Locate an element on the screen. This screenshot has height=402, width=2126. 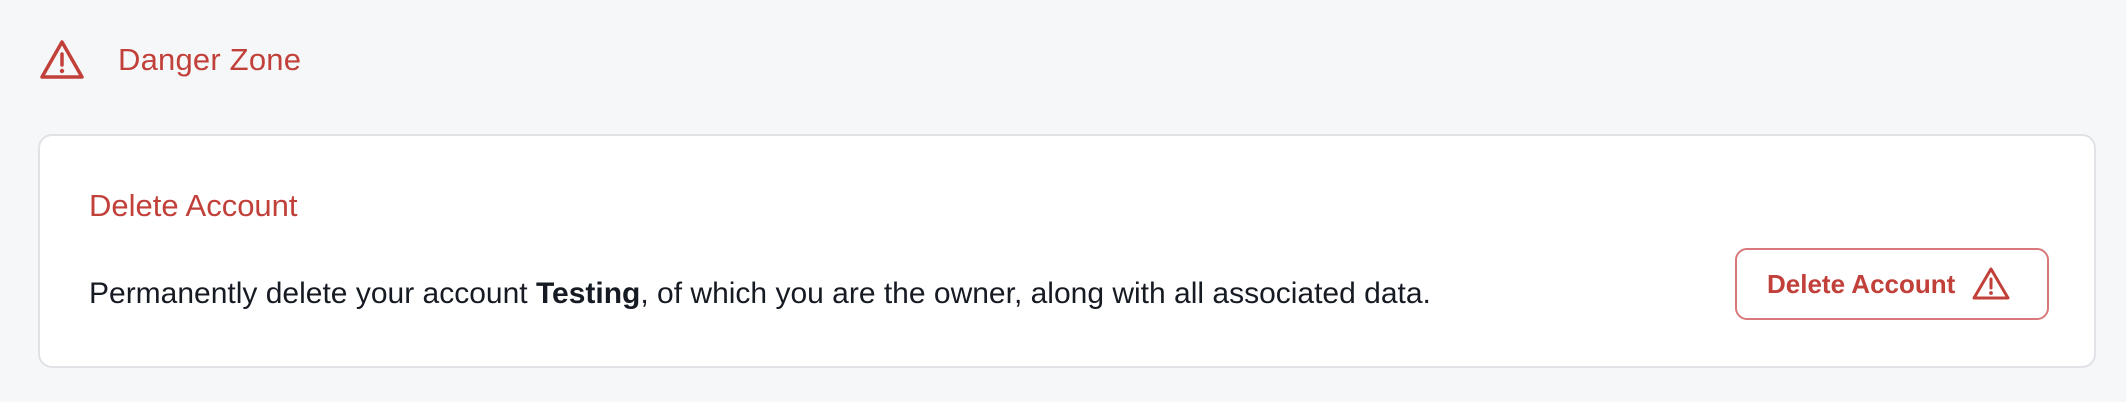
section-title: Danger Zone is located at coordinates (210, 59).